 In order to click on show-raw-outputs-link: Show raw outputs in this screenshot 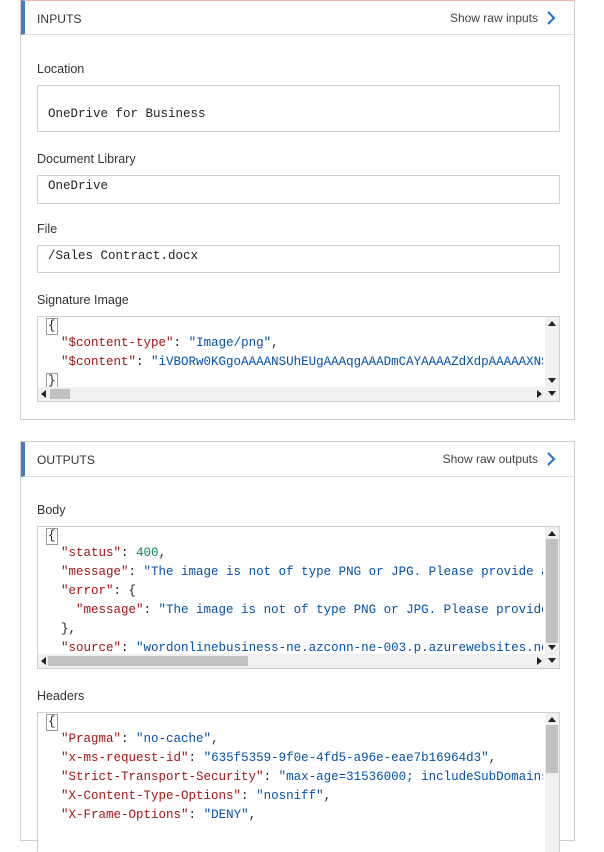, I will do `click(499, 459)`.